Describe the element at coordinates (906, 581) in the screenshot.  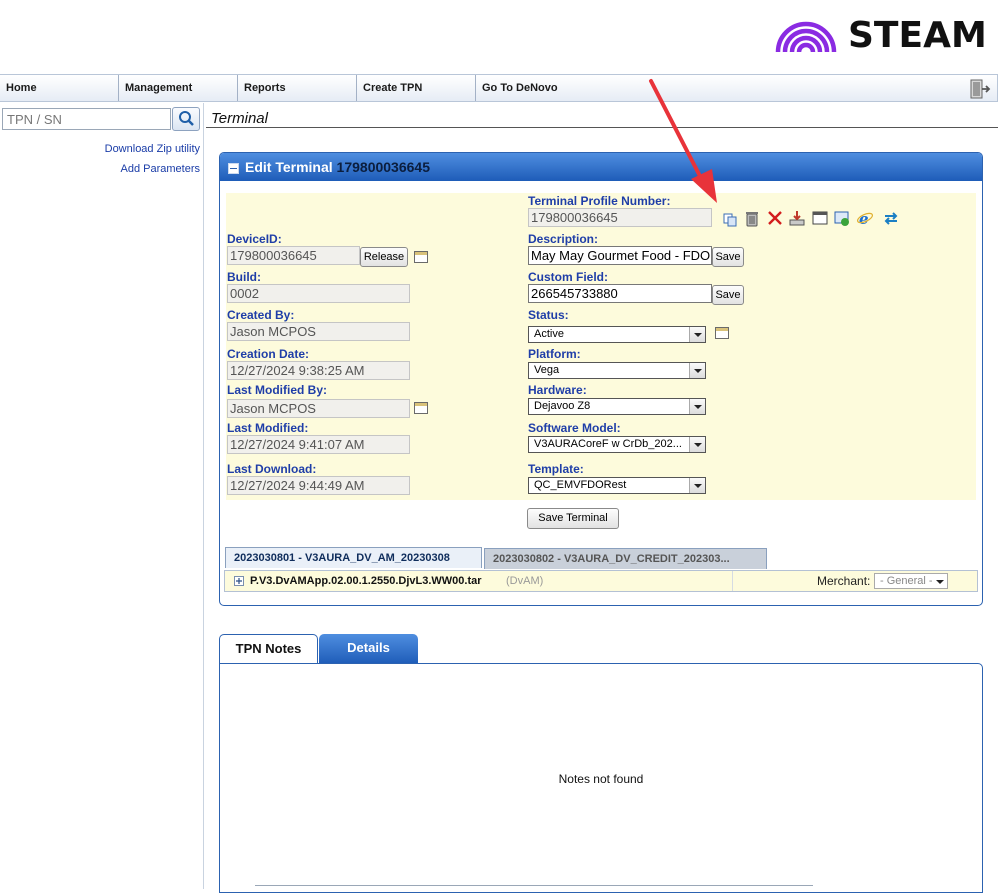
I see `merchant-value: - General -` at that location.